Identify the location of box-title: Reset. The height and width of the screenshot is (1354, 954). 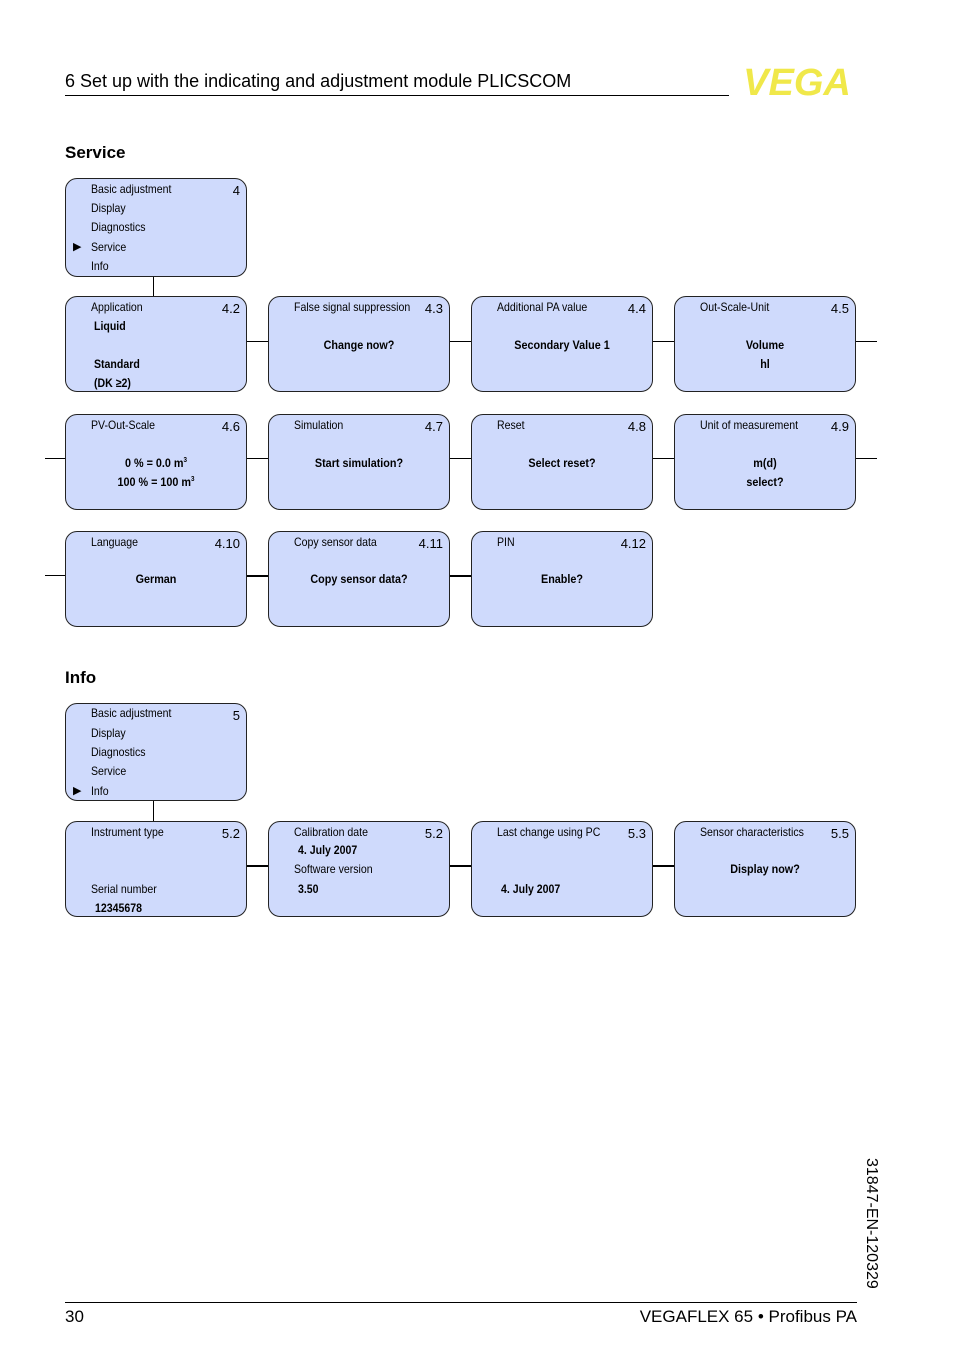
(511, 425).